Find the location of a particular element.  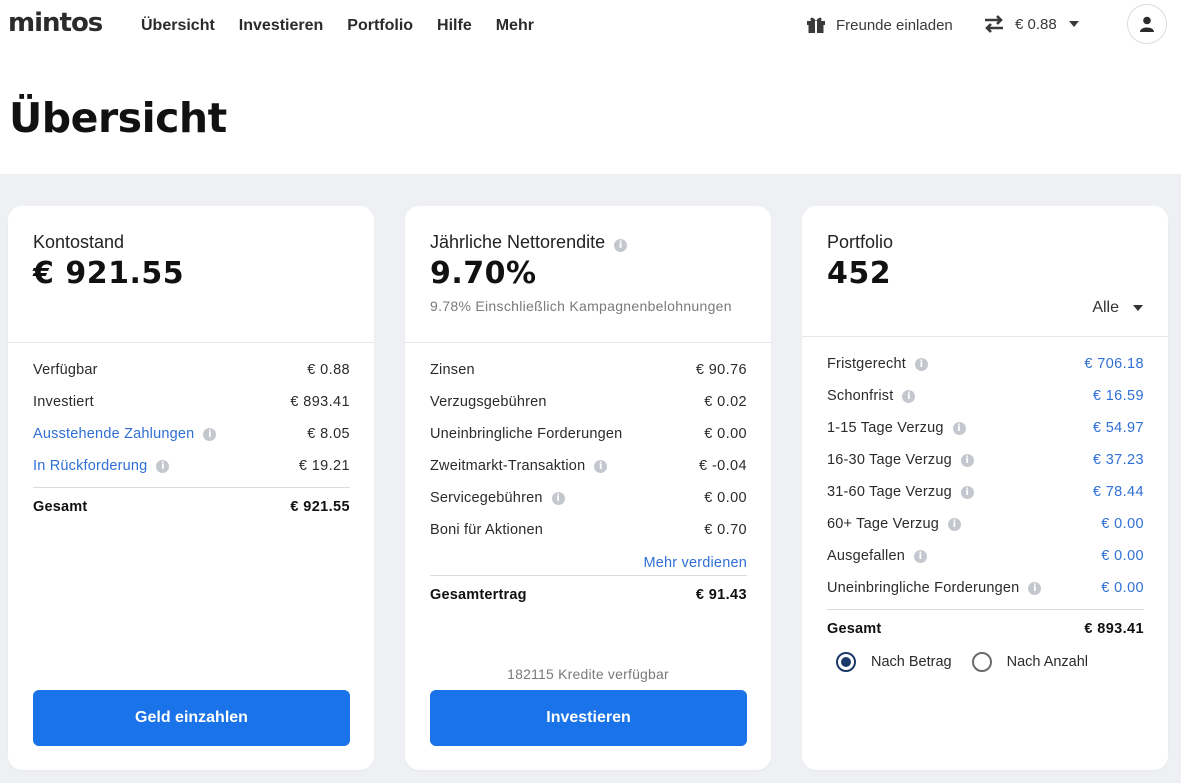

nav-item-help: Hilfe is located at coordinates (454, 26).